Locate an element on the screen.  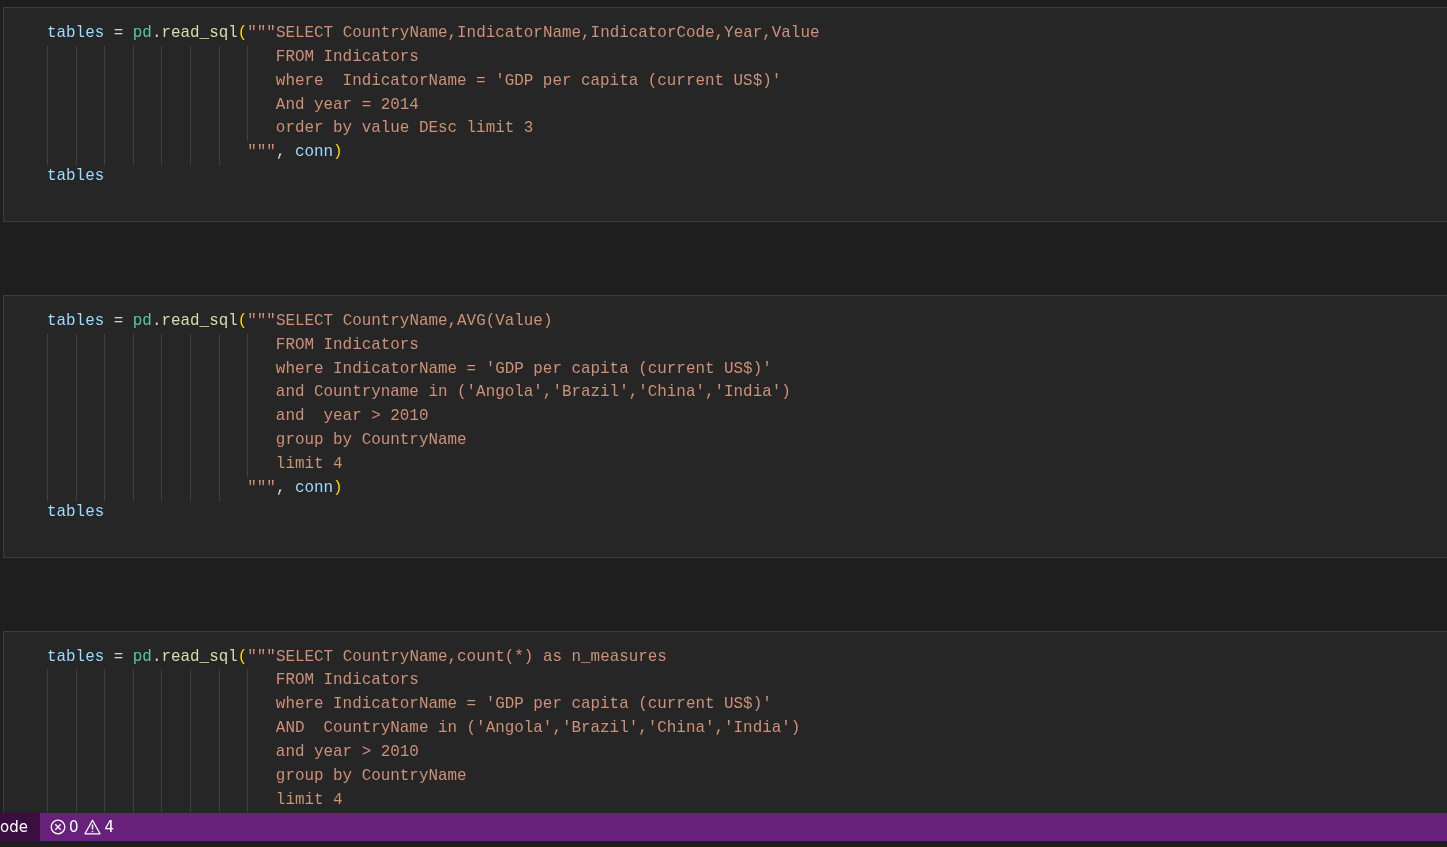
error-count: 0 is located at coordinates (73, 827).